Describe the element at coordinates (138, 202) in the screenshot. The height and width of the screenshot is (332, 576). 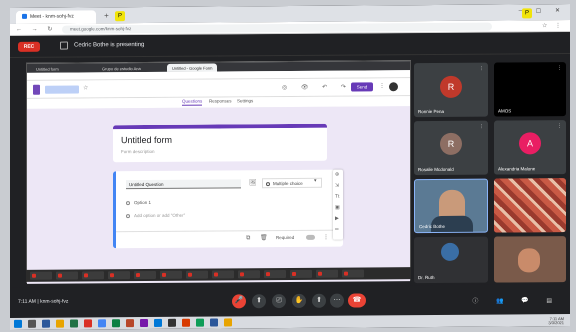
I see `option-row: Option 1` at that location.